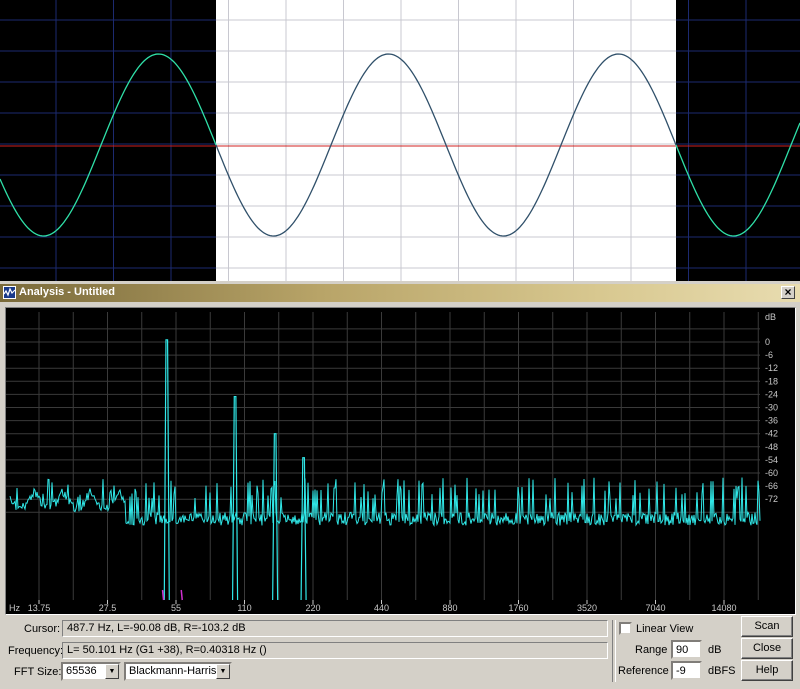 This screenshot has height=689, width=800. I want to click on y-tick-label: -54, so click(771, 460).